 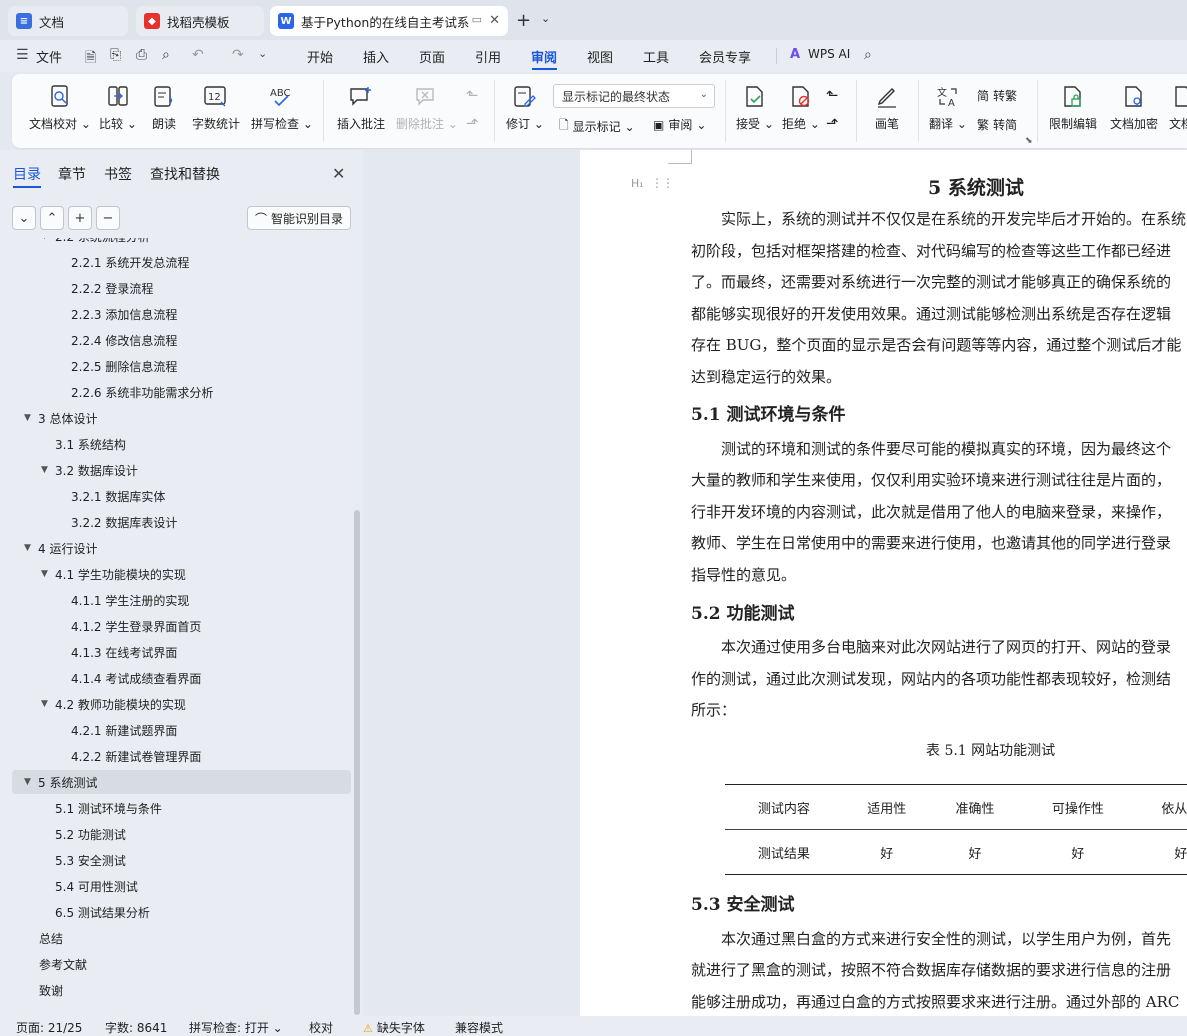 I want to click on toc-item: 参考文献, so click(x=63, y=964).